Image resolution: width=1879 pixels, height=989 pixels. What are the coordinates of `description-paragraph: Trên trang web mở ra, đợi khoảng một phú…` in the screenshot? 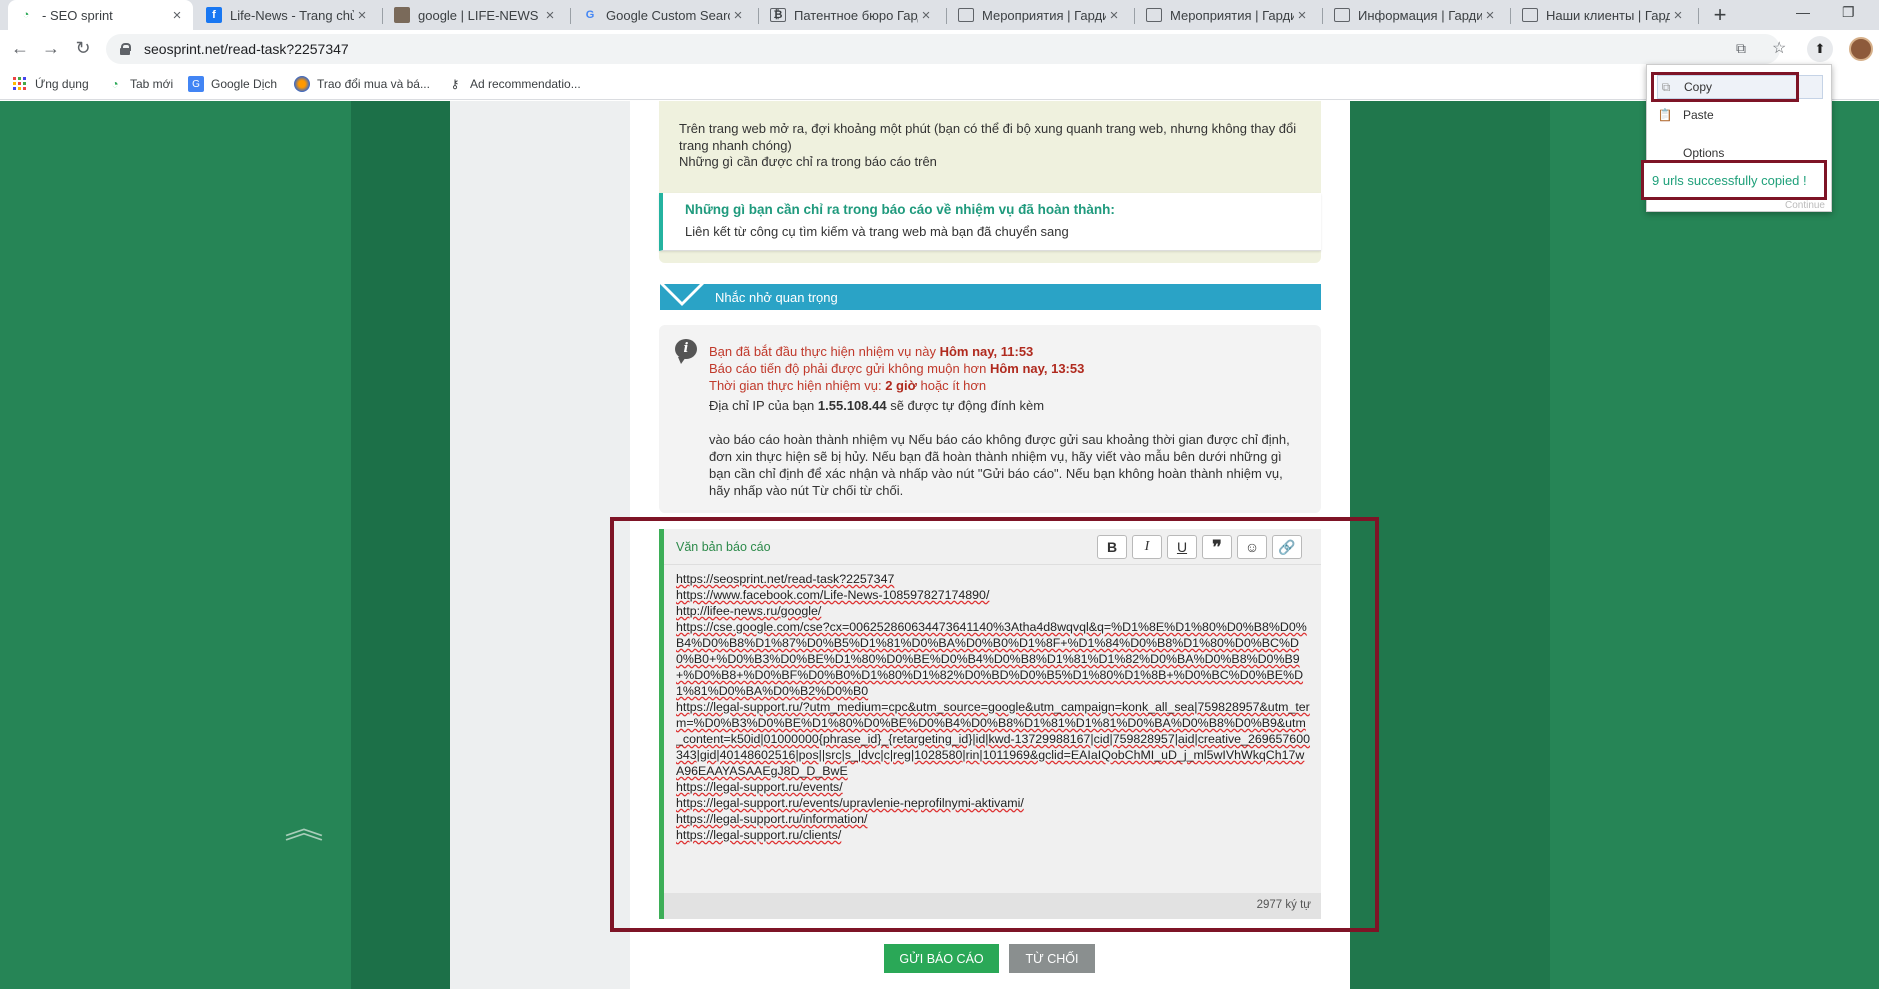 It's located at (988, 137).